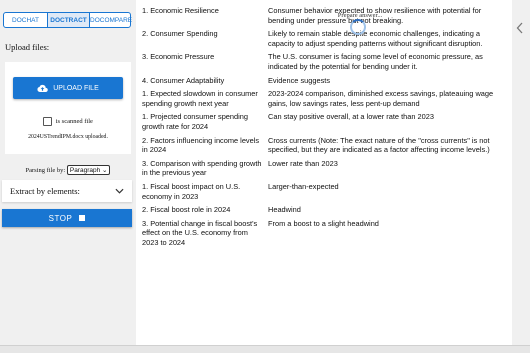 The width and height of the screenshot is (530, 353). Describe the element at coordinates (303, 186) in the screenshot. I see `row-value: Larger-than-expected` at that location.